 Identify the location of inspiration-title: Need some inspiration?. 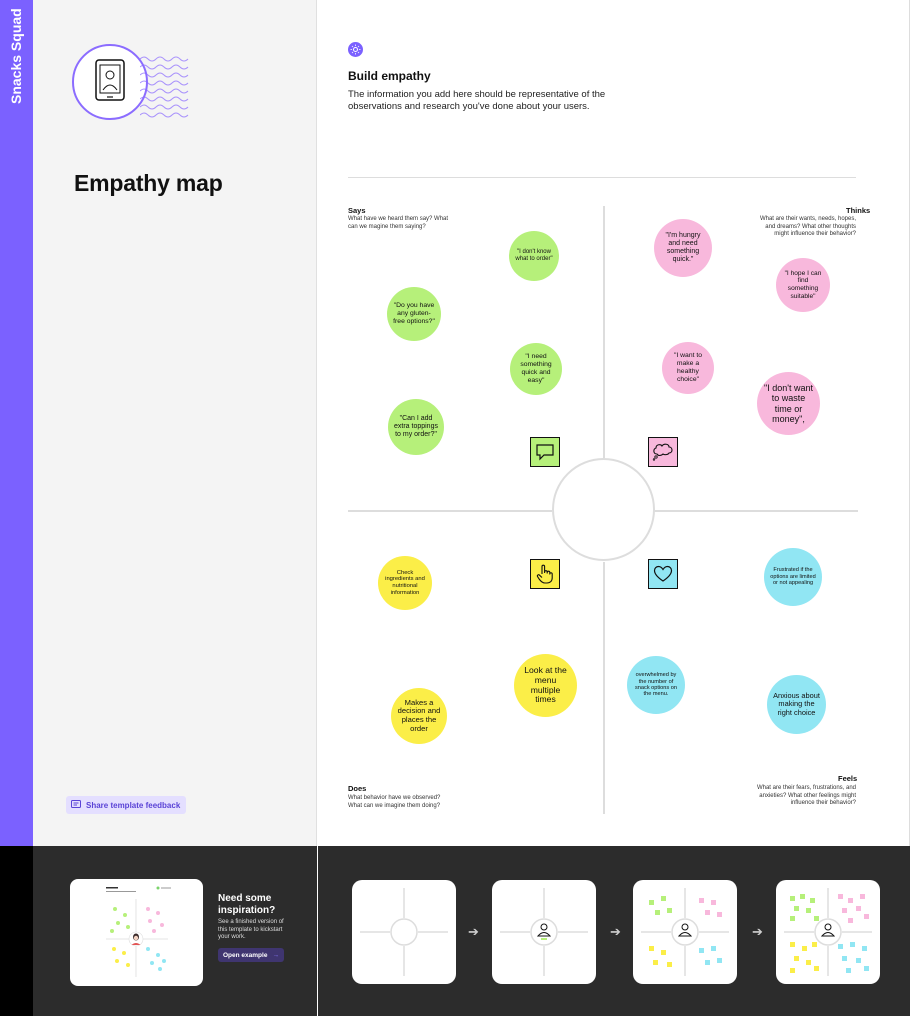
(247, 904).